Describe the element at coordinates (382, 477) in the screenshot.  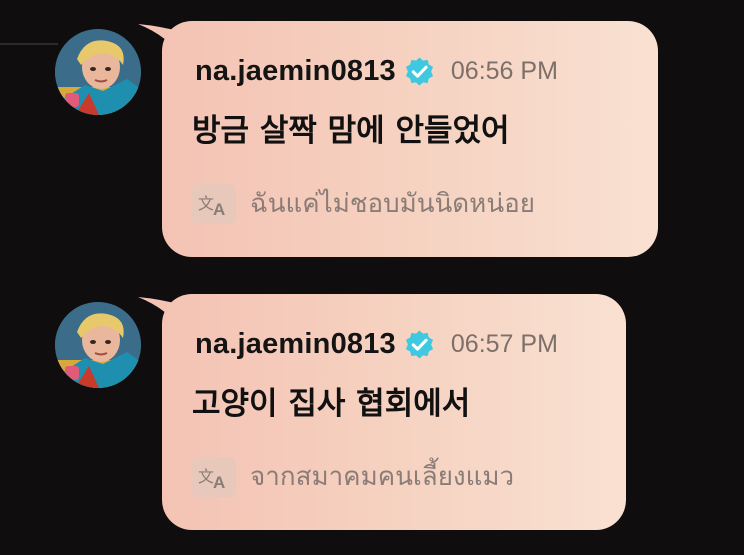
I see `translation-text: จากสมาคมคนเลี้ยงแมว` at that location.